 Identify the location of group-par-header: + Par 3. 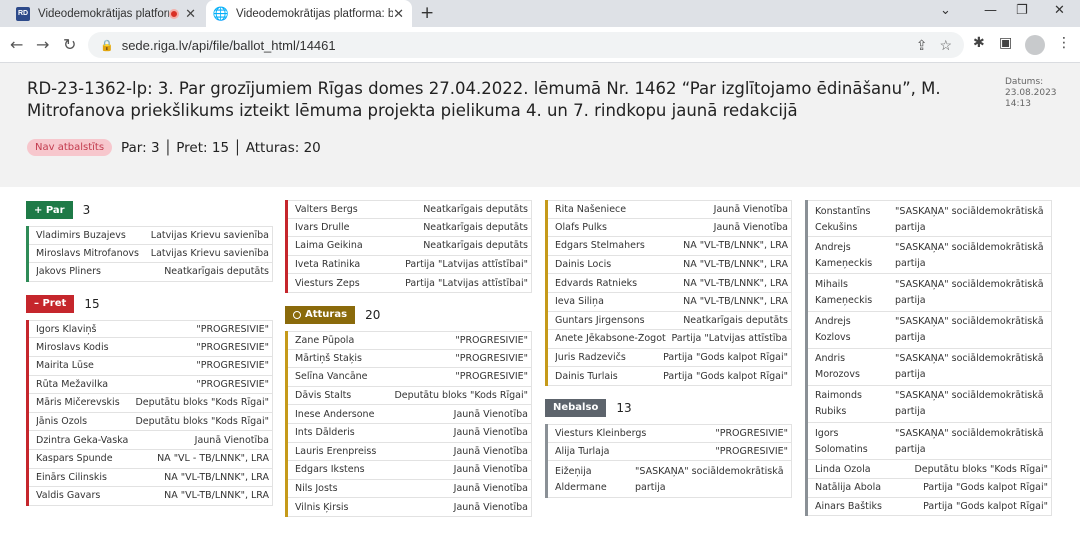
(149, 210).